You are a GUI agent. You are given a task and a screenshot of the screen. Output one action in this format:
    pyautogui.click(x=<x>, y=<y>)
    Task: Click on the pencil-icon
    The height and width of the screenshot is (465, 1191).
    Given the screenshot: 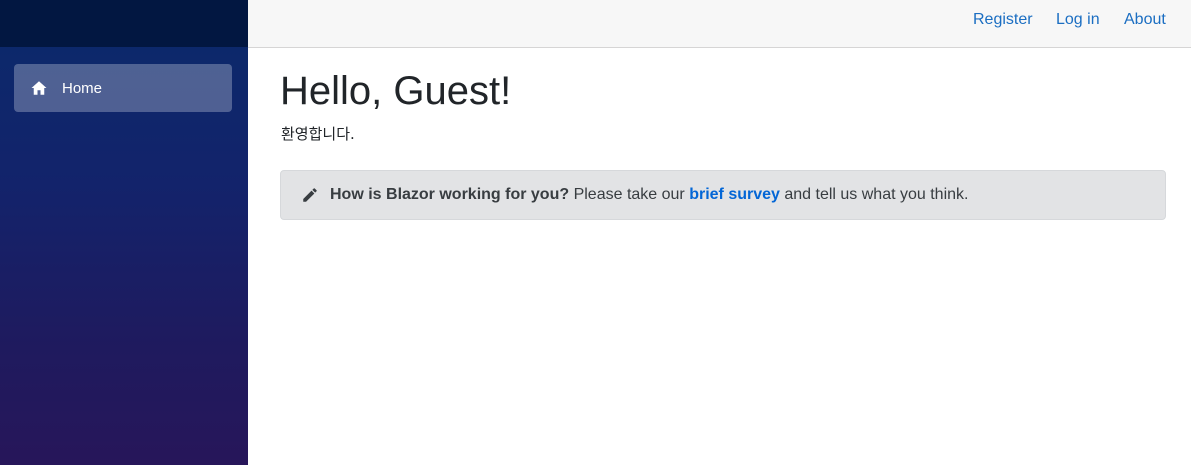 What is the action you would take?
    pyautogui.click(x=310, y=195)
    